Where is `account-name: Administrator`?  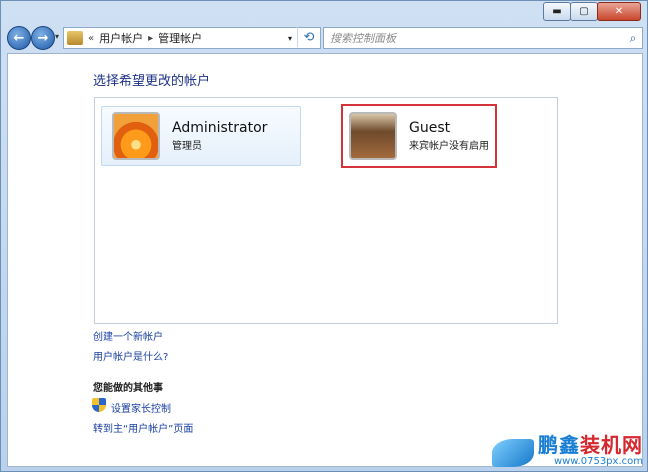 account-name: Administrator is located at coordinates (220, 128).